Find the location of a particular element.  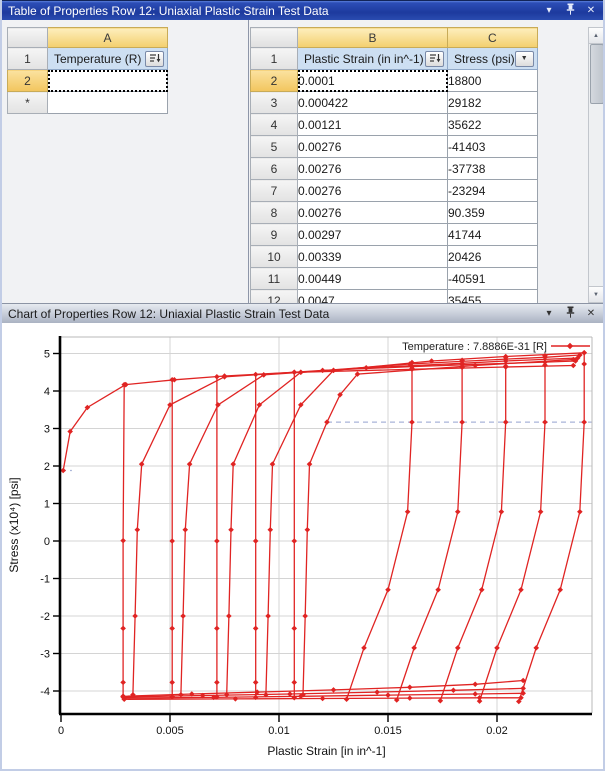

cell-C6: -37738 is located at coordinates (492, 168).